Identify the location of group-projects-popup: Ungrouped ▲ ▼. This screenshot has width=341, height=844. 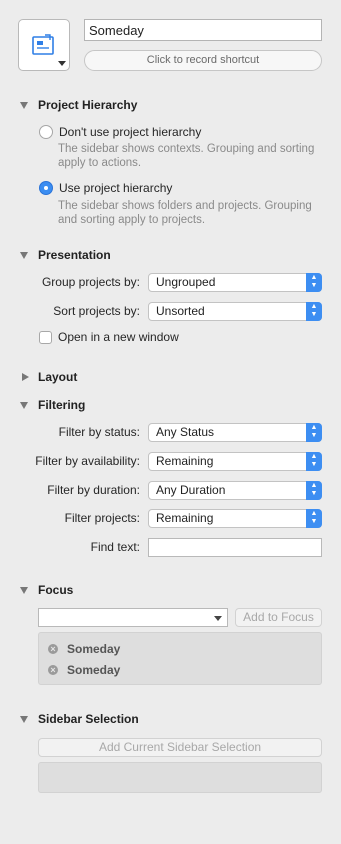
(235, 282).